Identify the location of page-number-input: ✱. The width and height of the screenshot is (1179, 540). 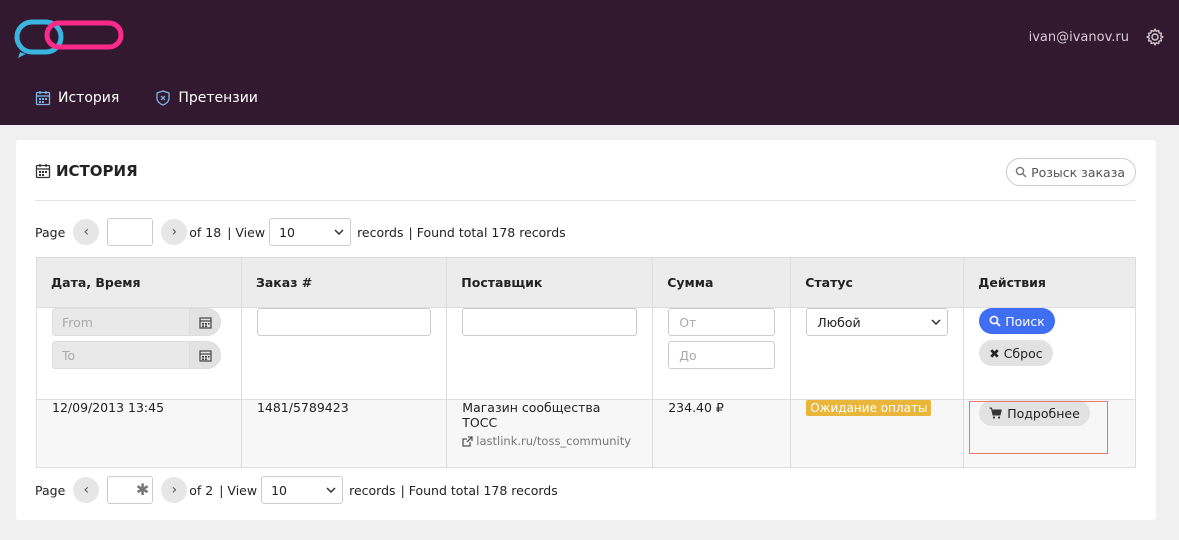
(130, 490).